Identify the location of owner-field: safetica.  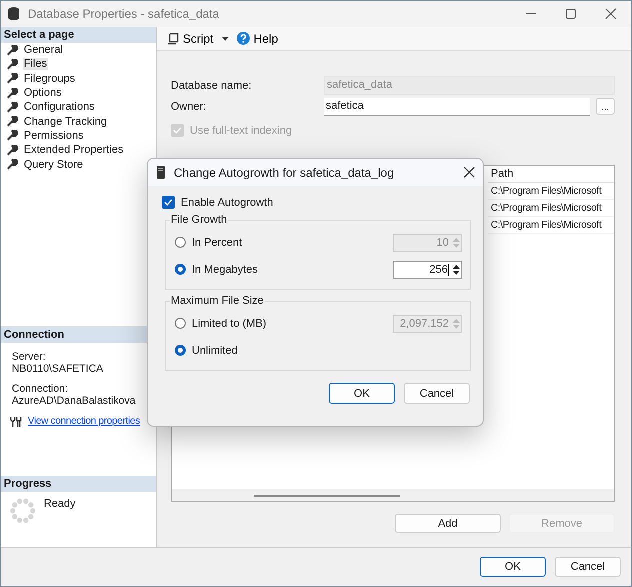
(457, 107).